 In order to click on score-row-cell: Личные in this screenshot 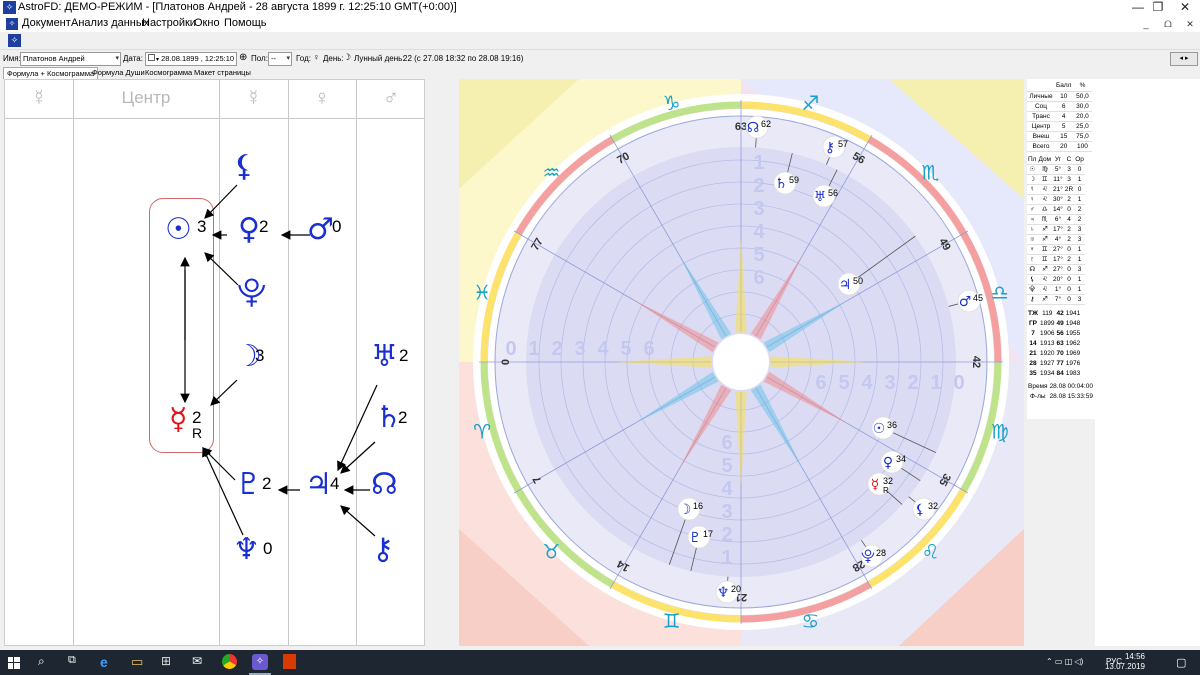, I will do `click(1041, 96)`.